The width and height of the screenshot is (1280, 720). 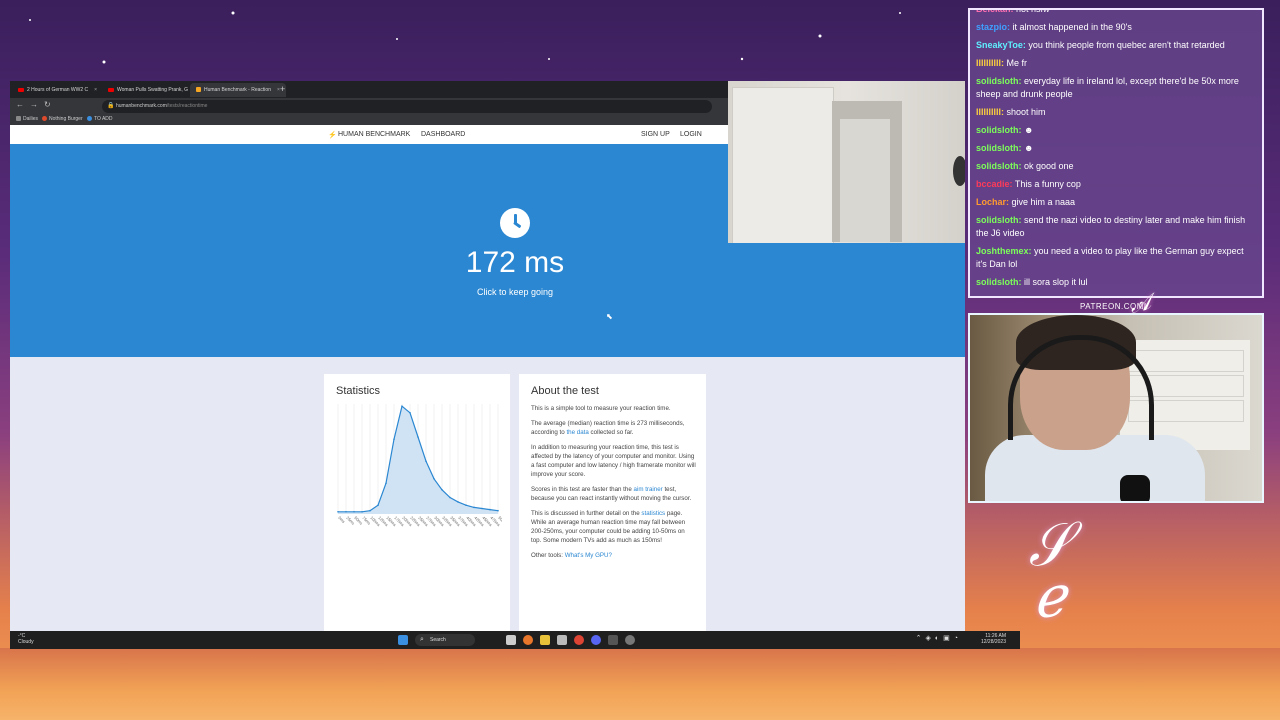 What do you see at coordinates (630, 640) in the screenshot?
I see `settings-icon` at bounding box center [630, 640].